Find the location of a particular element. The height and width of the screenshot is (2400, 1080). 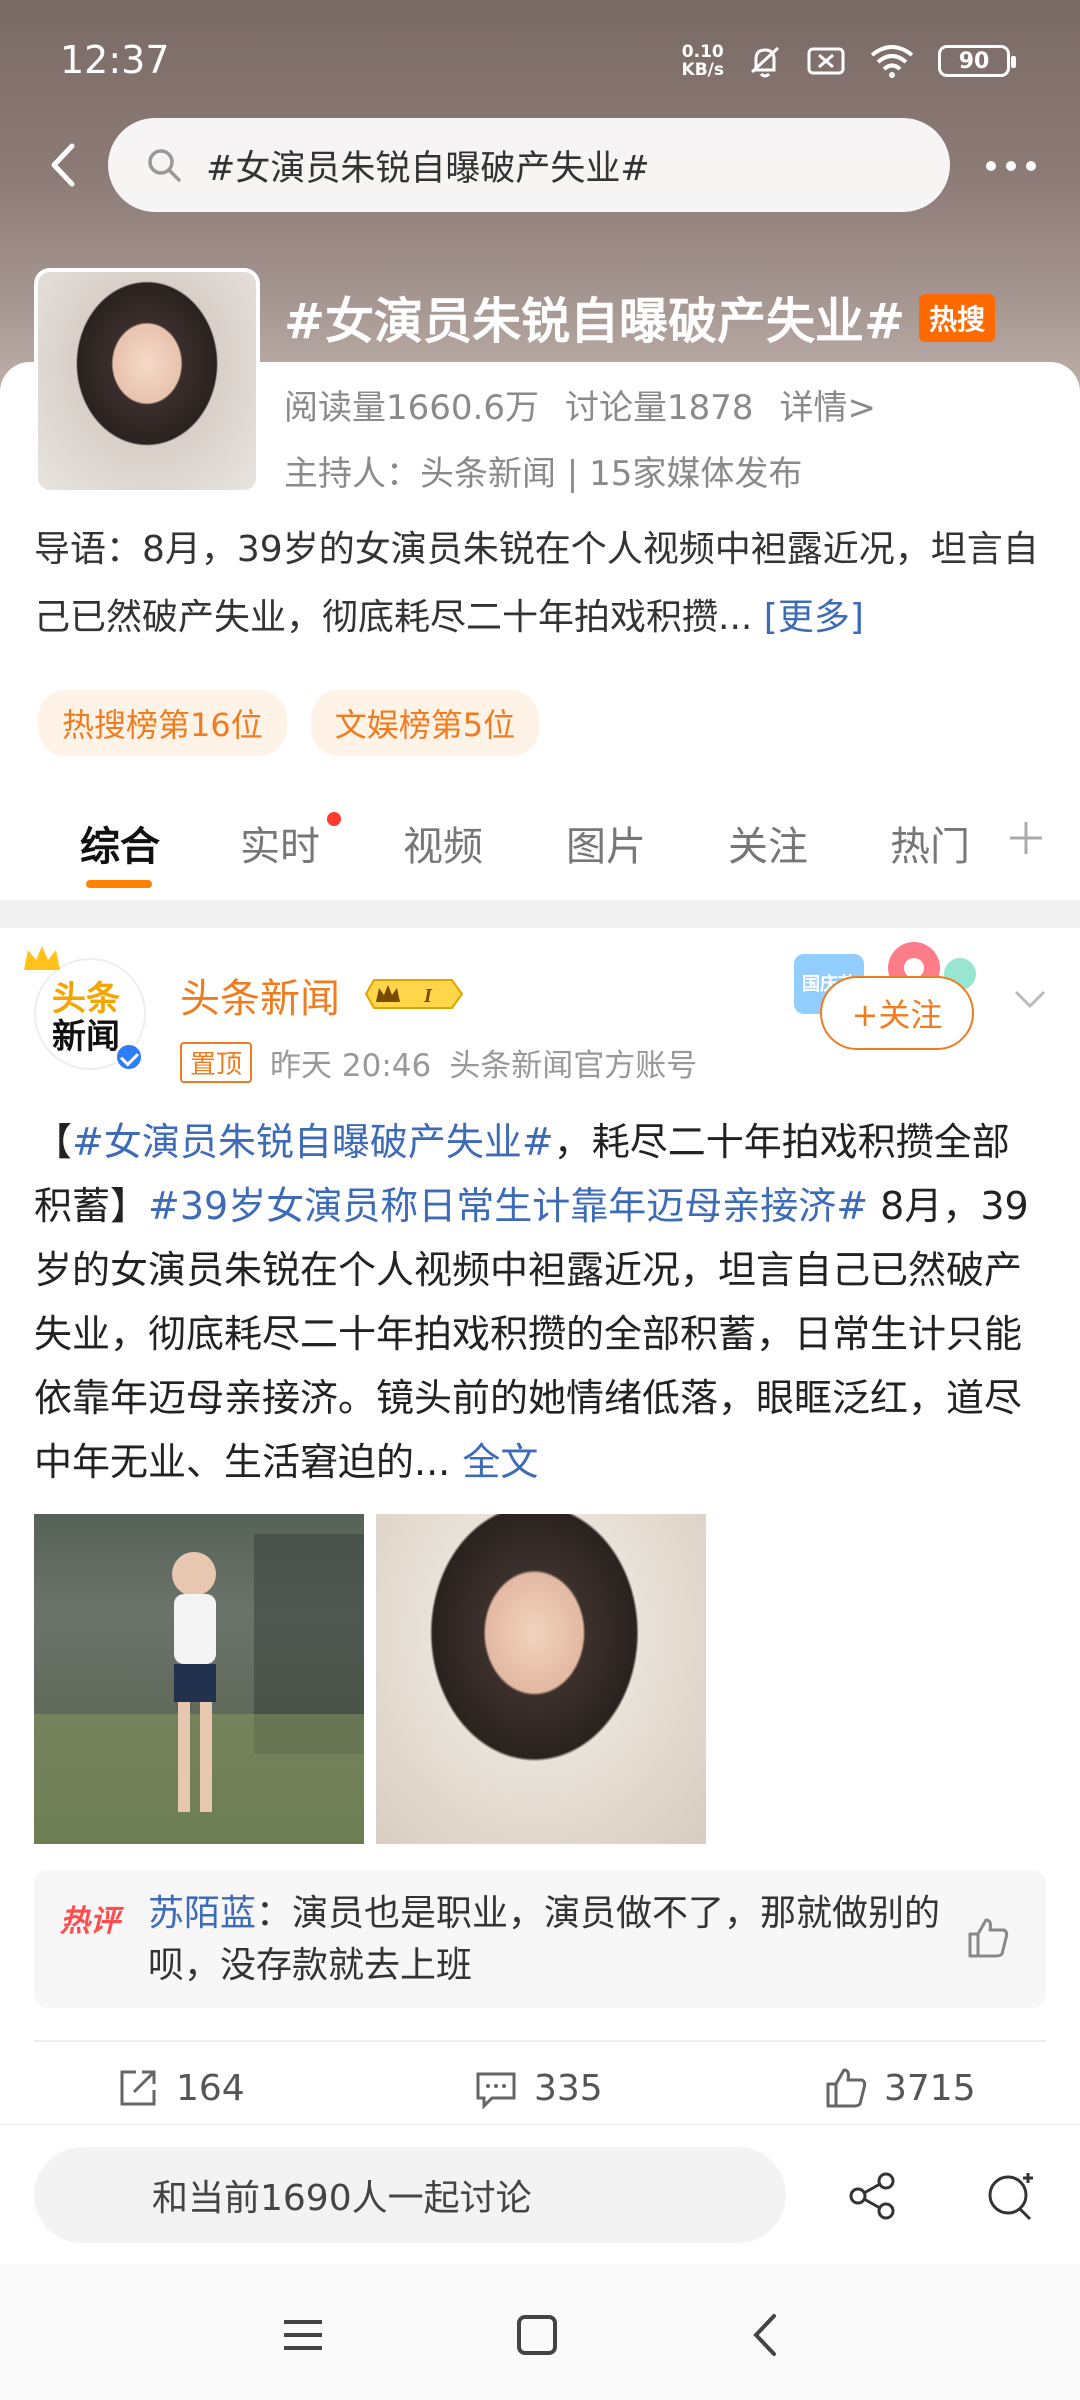

search-bar: #女演员朱锐自曝破产失业# is located at coordinates (529, 165).